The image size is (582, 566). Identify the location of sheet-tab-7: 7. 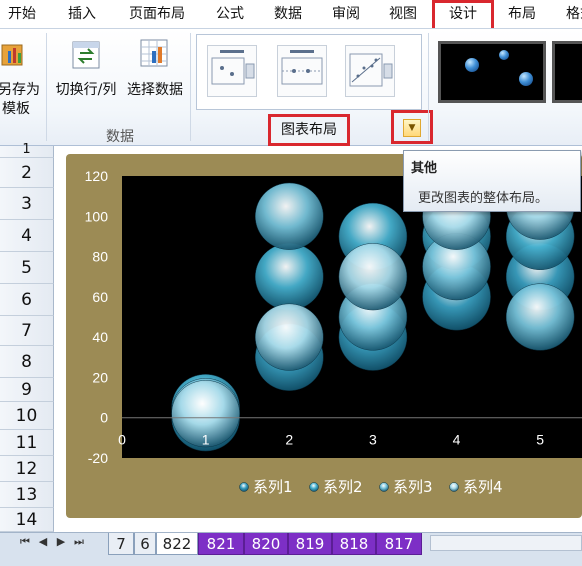
(121, 544).